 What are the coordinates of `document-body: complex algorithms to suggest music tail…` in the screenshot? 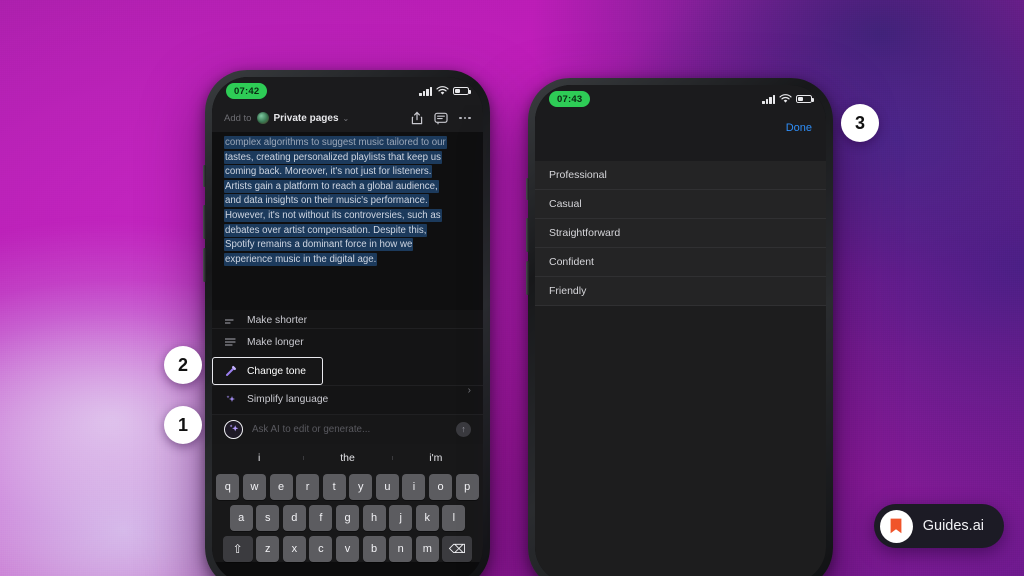 It's located at (347, 221).